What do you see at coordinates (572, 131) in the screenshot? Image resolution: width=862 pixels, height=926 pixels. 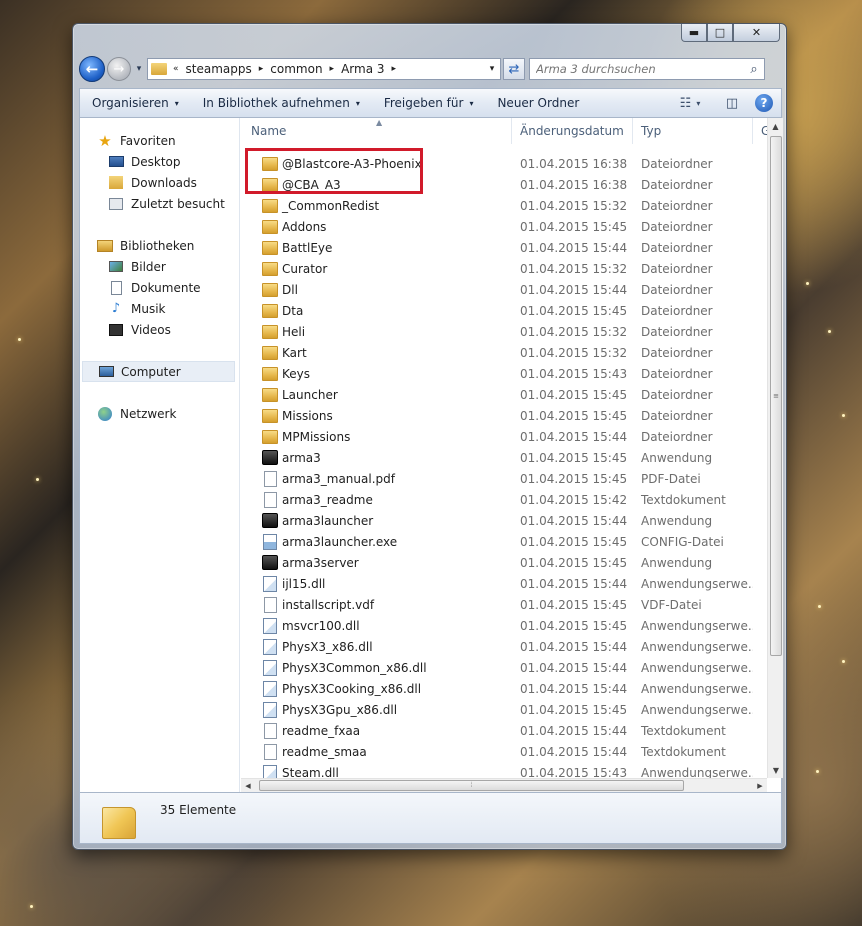 I see `column-header-date: Änderungsdatum` at bounding box center [572, 131].